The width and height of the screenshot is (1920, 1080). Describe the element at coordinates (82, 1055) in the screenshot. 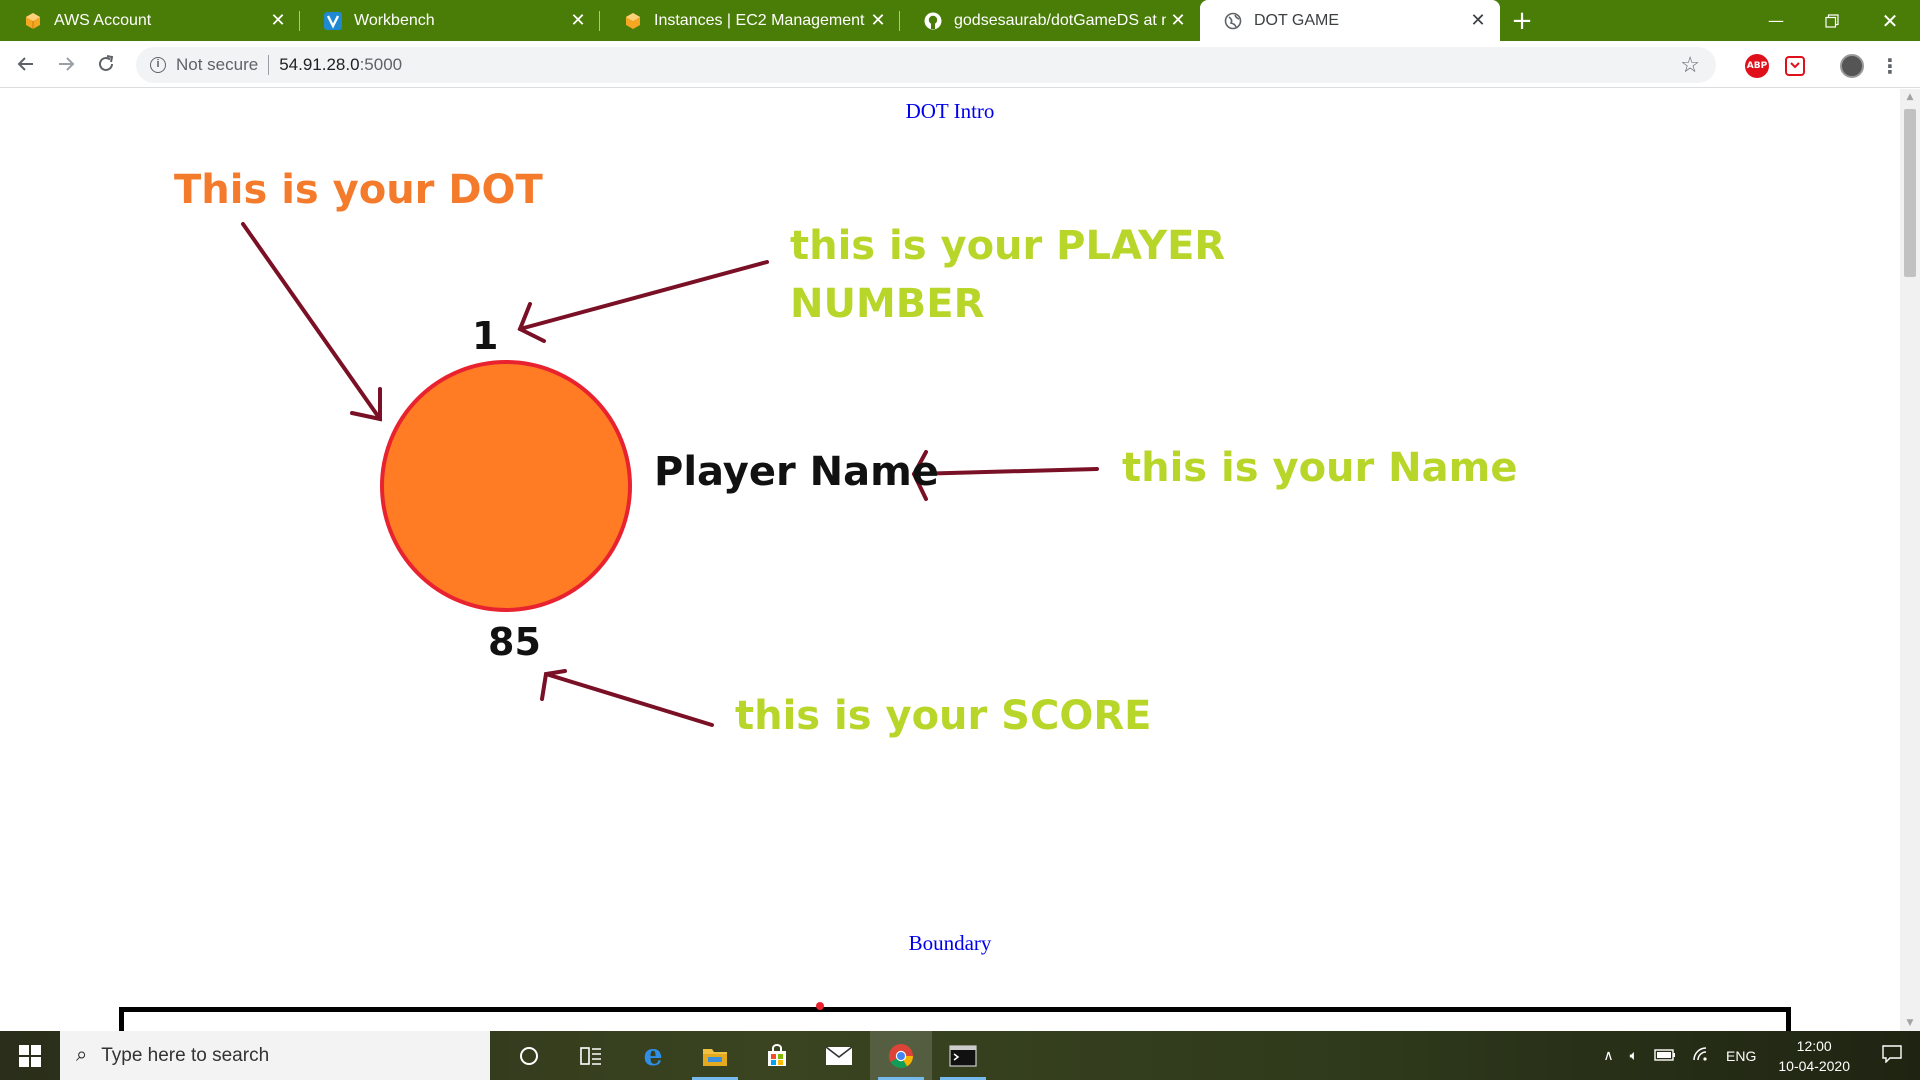

I see `search-icon: ⌕` at that location.